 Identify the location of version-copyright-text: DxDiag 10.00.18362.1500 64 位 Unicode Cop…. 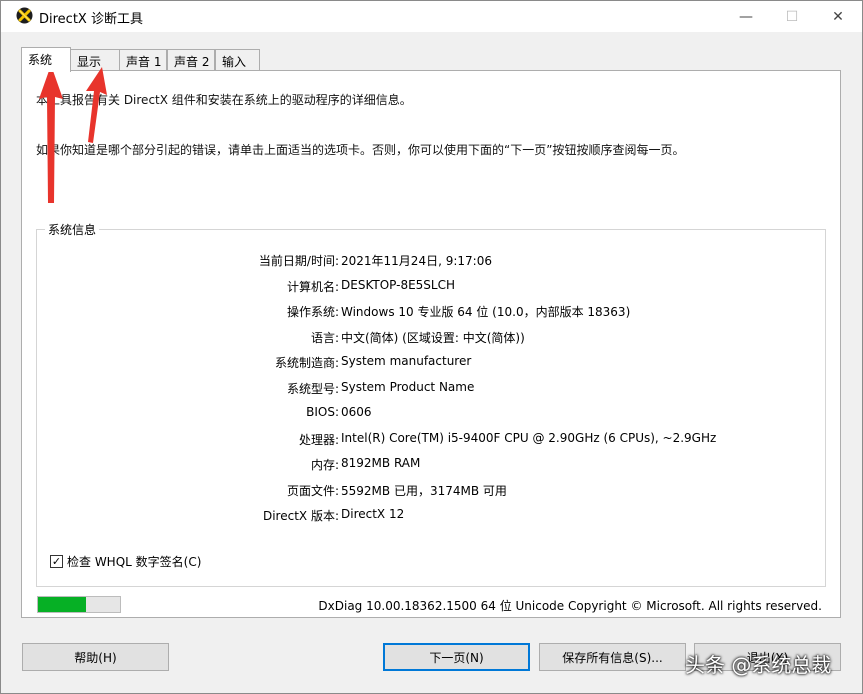
(570, 606).